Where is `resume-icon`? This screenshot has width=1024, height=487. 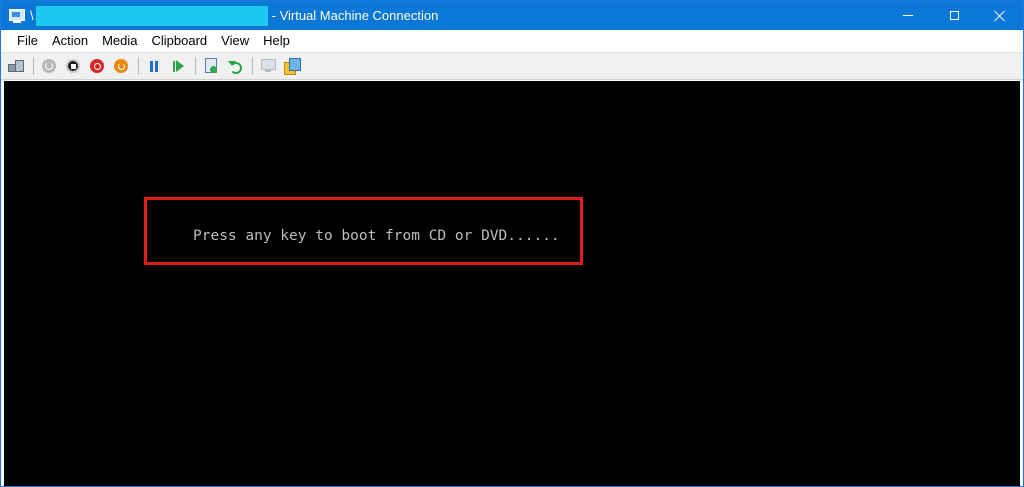 resume-icon is located at coordinates (178, 66).